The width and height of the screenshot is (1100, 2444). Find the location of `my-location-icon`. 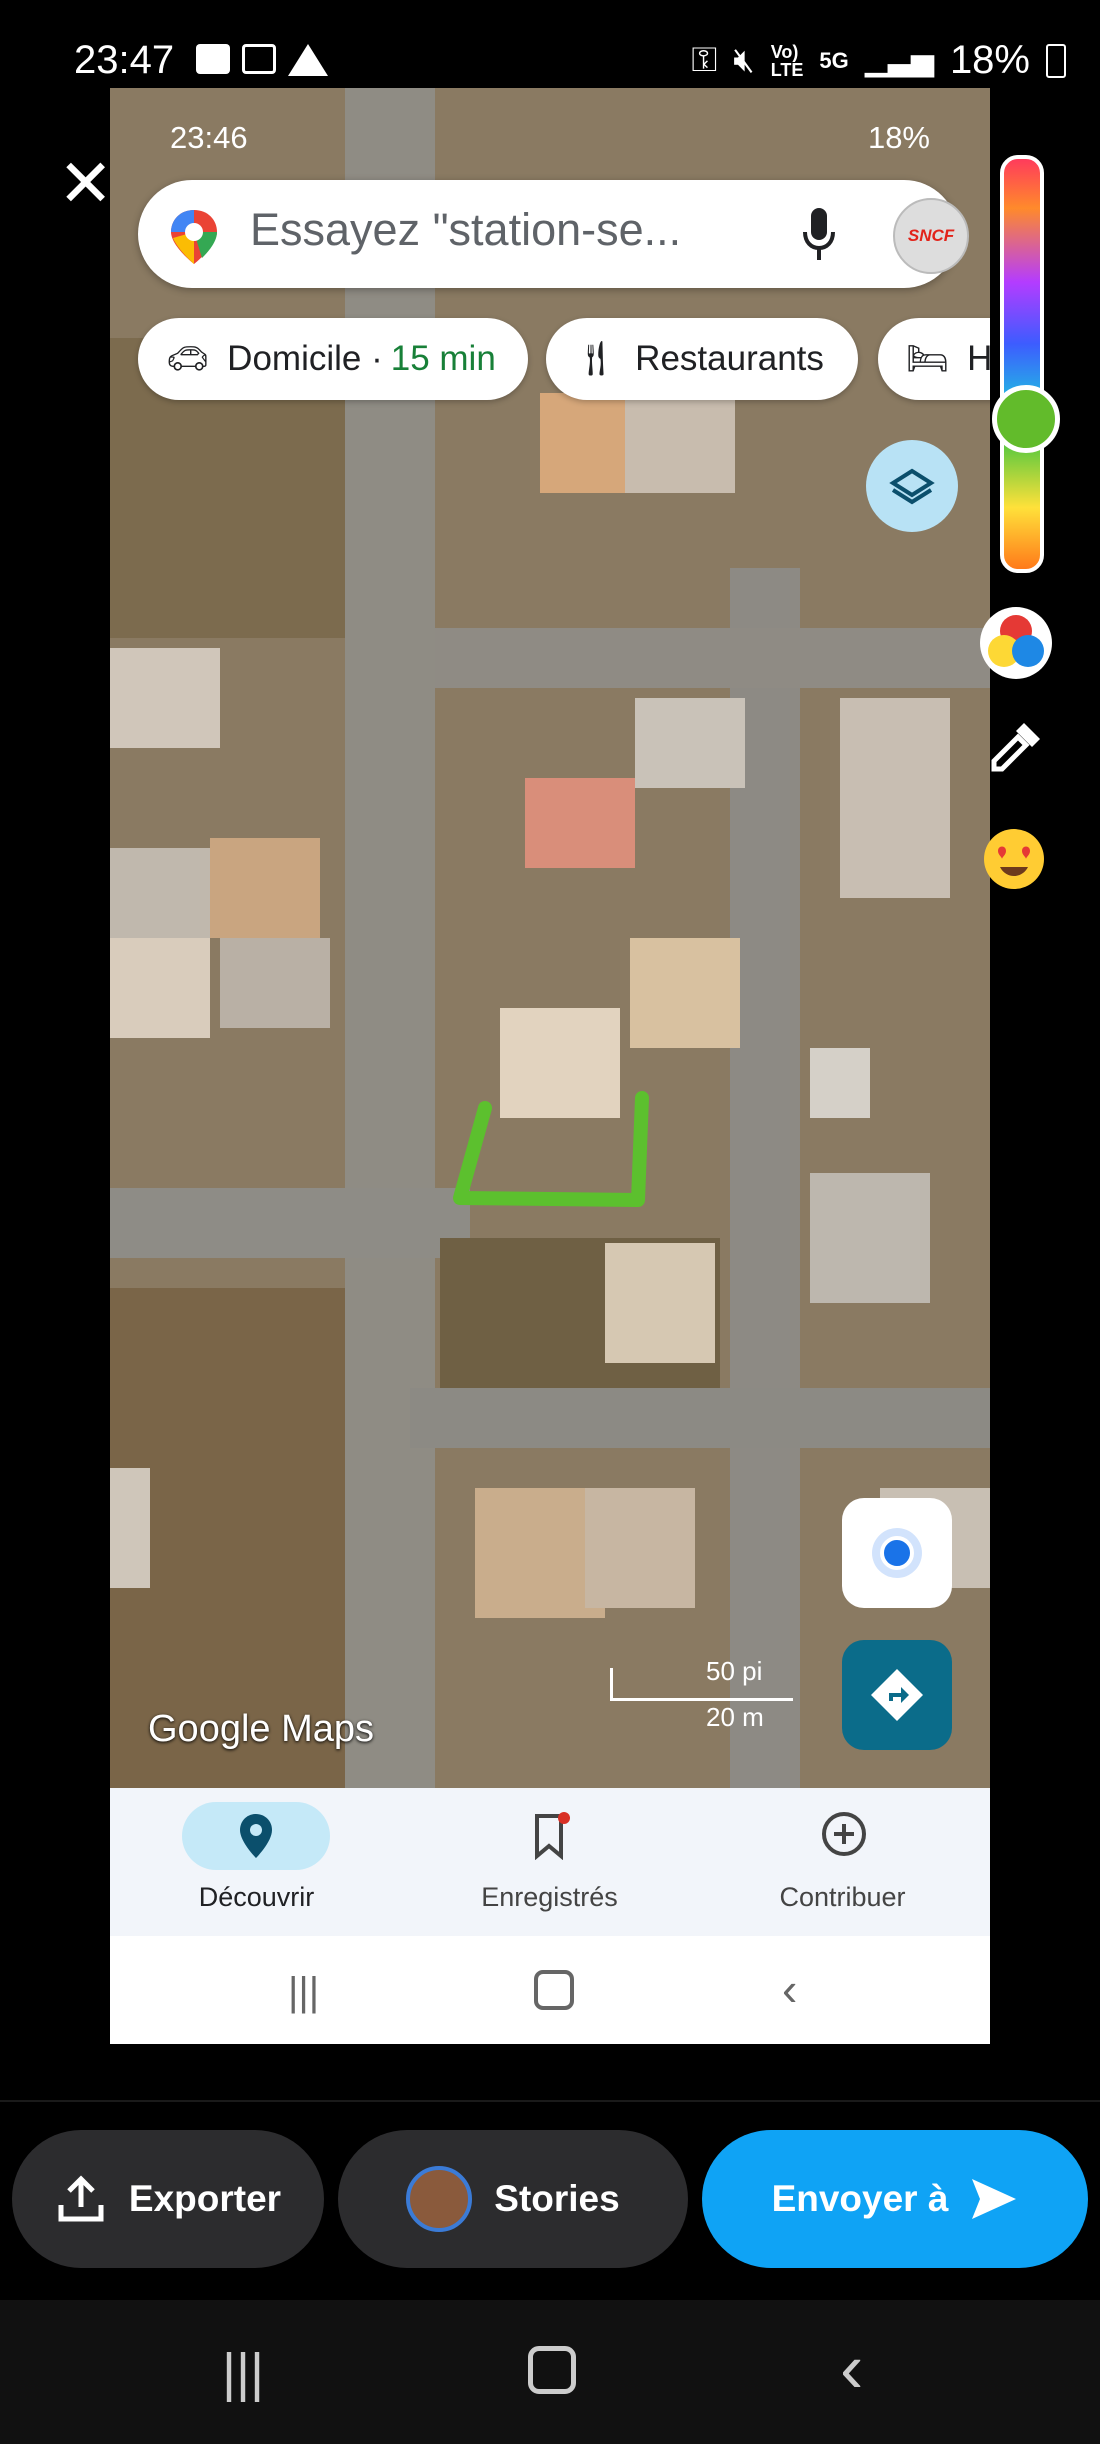

my-location-icon is located at coordinates (897, 1553).